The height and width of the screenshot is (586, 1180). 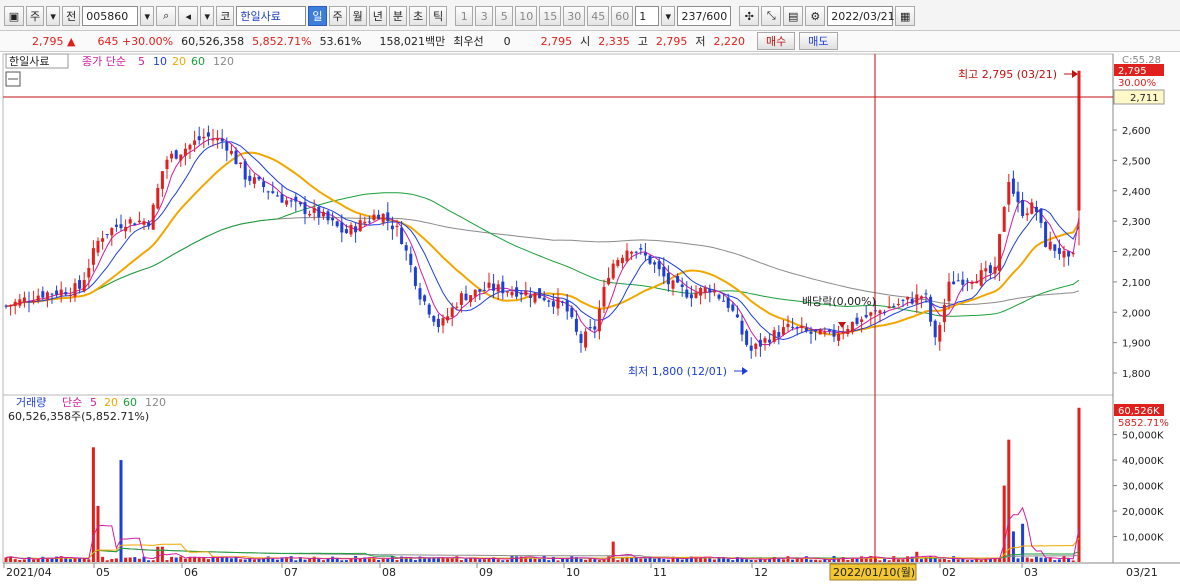 What do you see at coordinates (1137, 83) in the screenshot?
I see `pct-tag: 30.00%` at bounding box center [1137, 83].